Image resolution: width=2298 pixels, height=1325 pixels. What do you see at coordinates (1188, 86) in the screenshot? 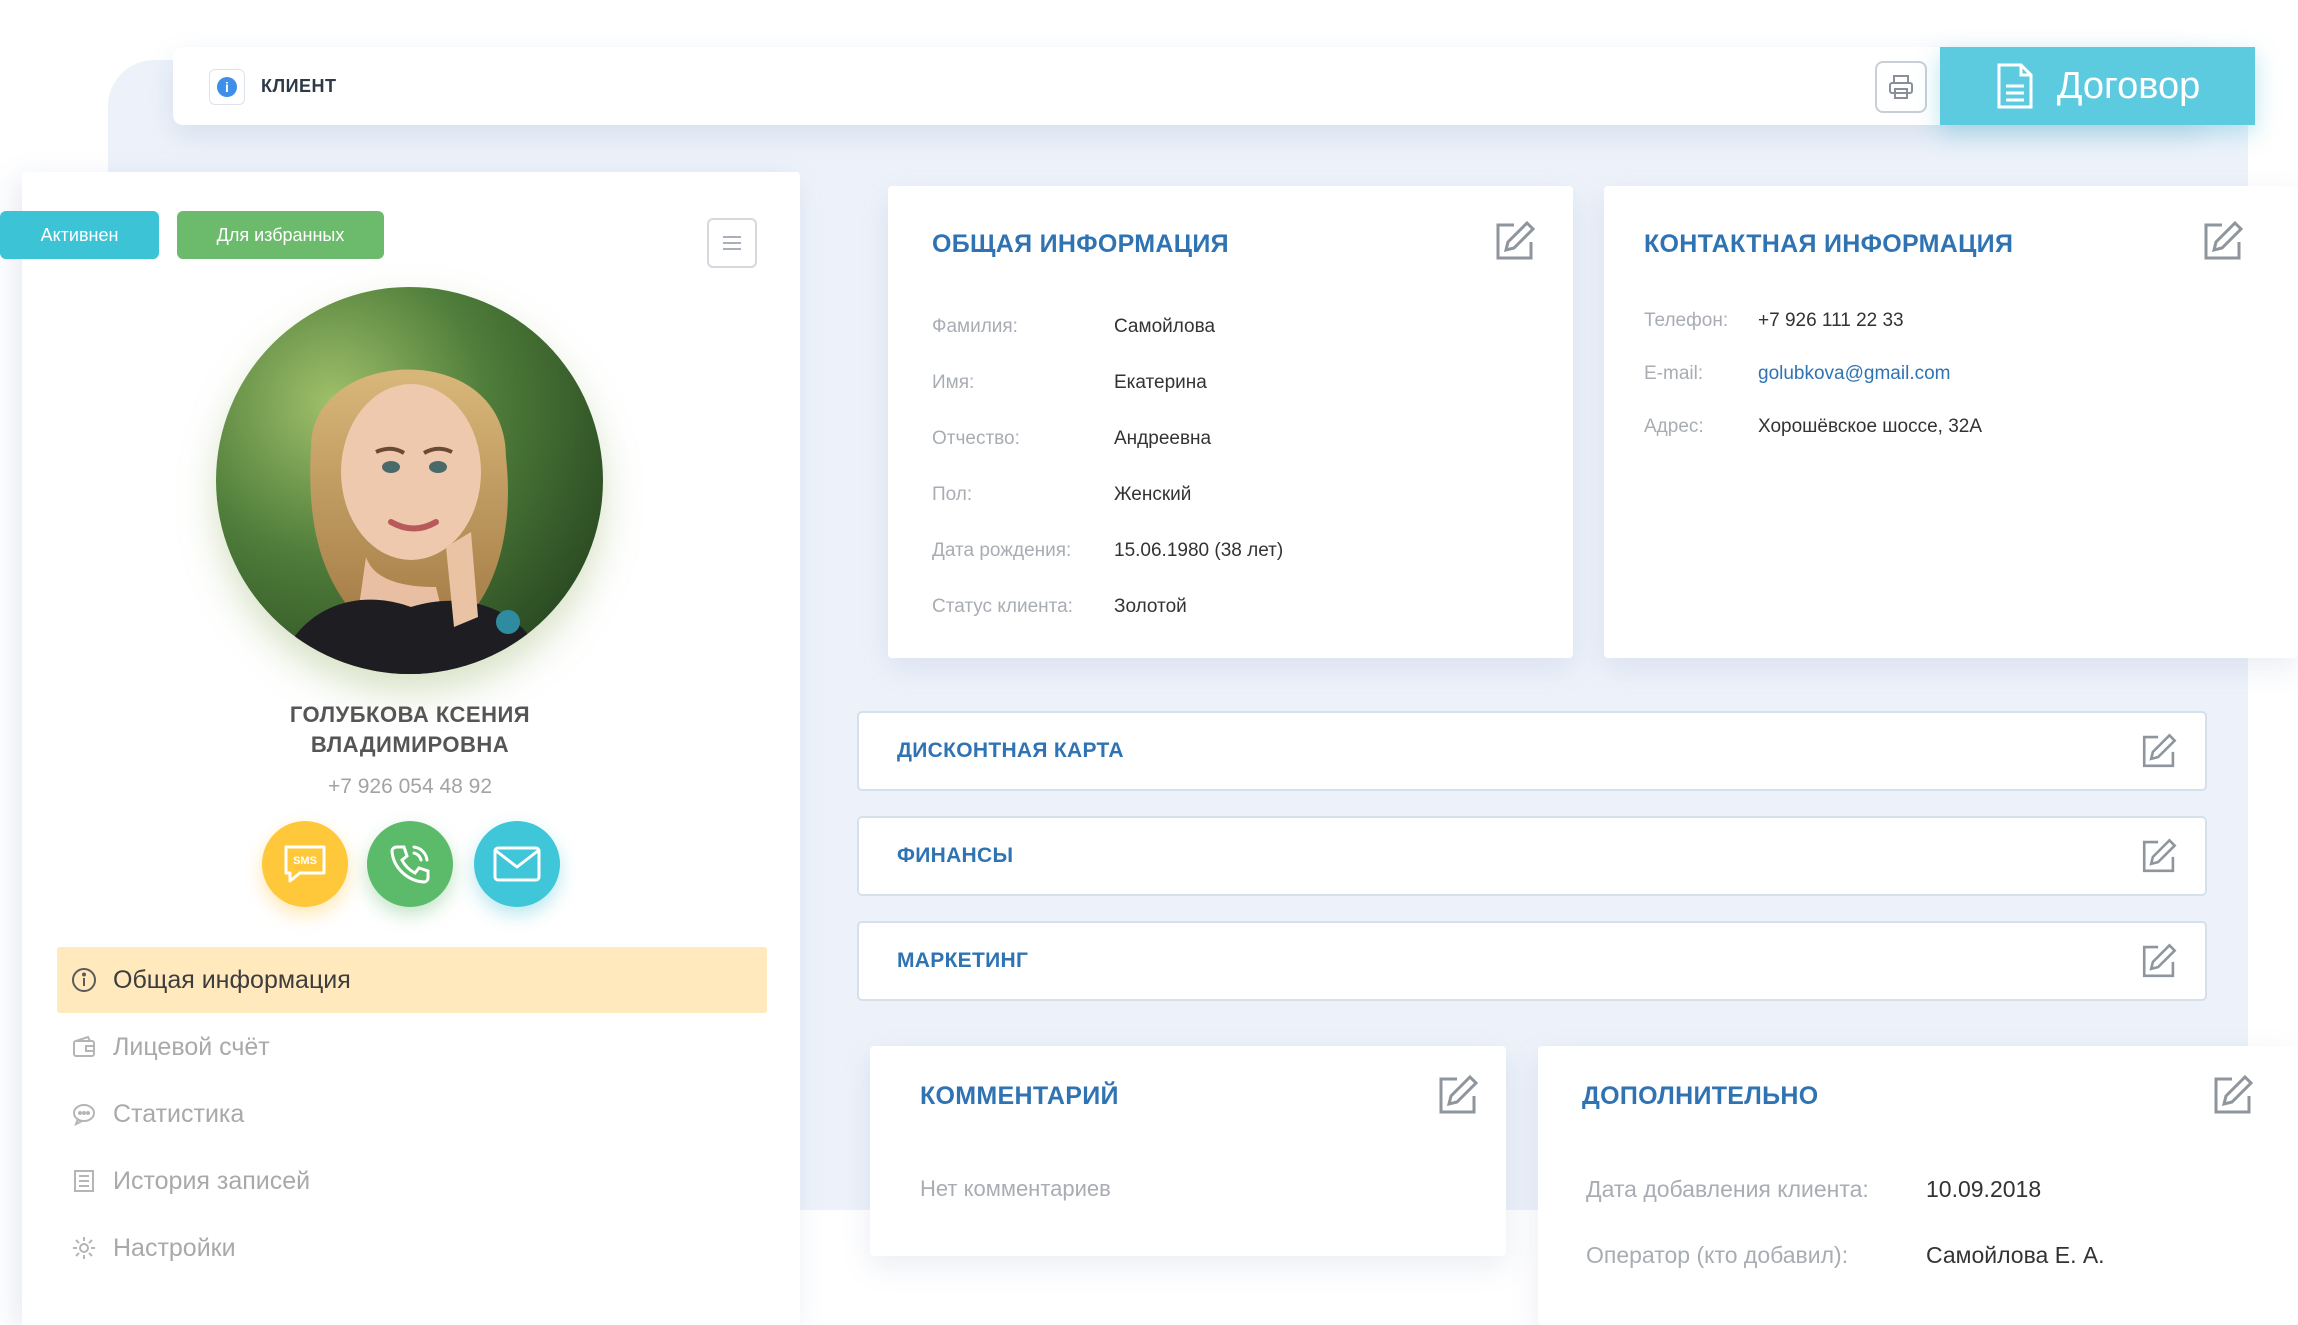
I see `top-bar: i КЛИЕНТ` at bounding box center [1188, 86].